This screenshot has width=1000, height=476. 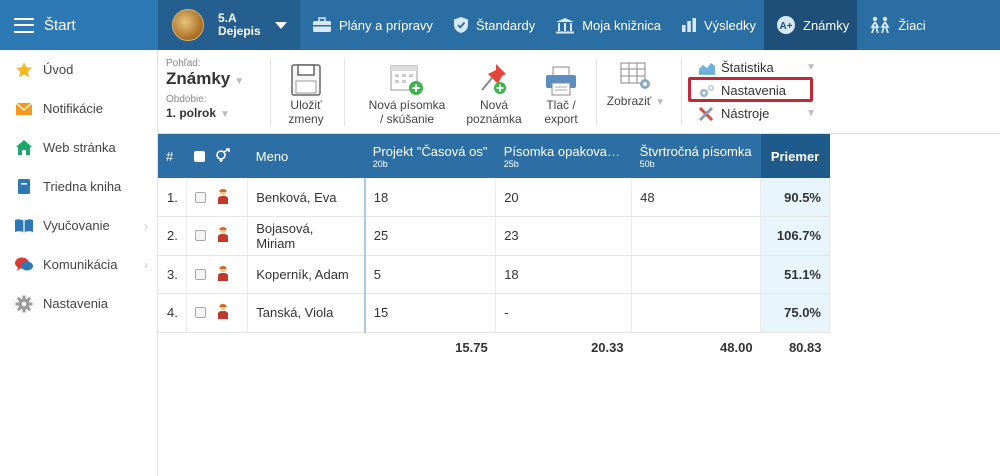 I want to click on statistics-menu-item: Štatistika ▼, so click(x=756, y=67).